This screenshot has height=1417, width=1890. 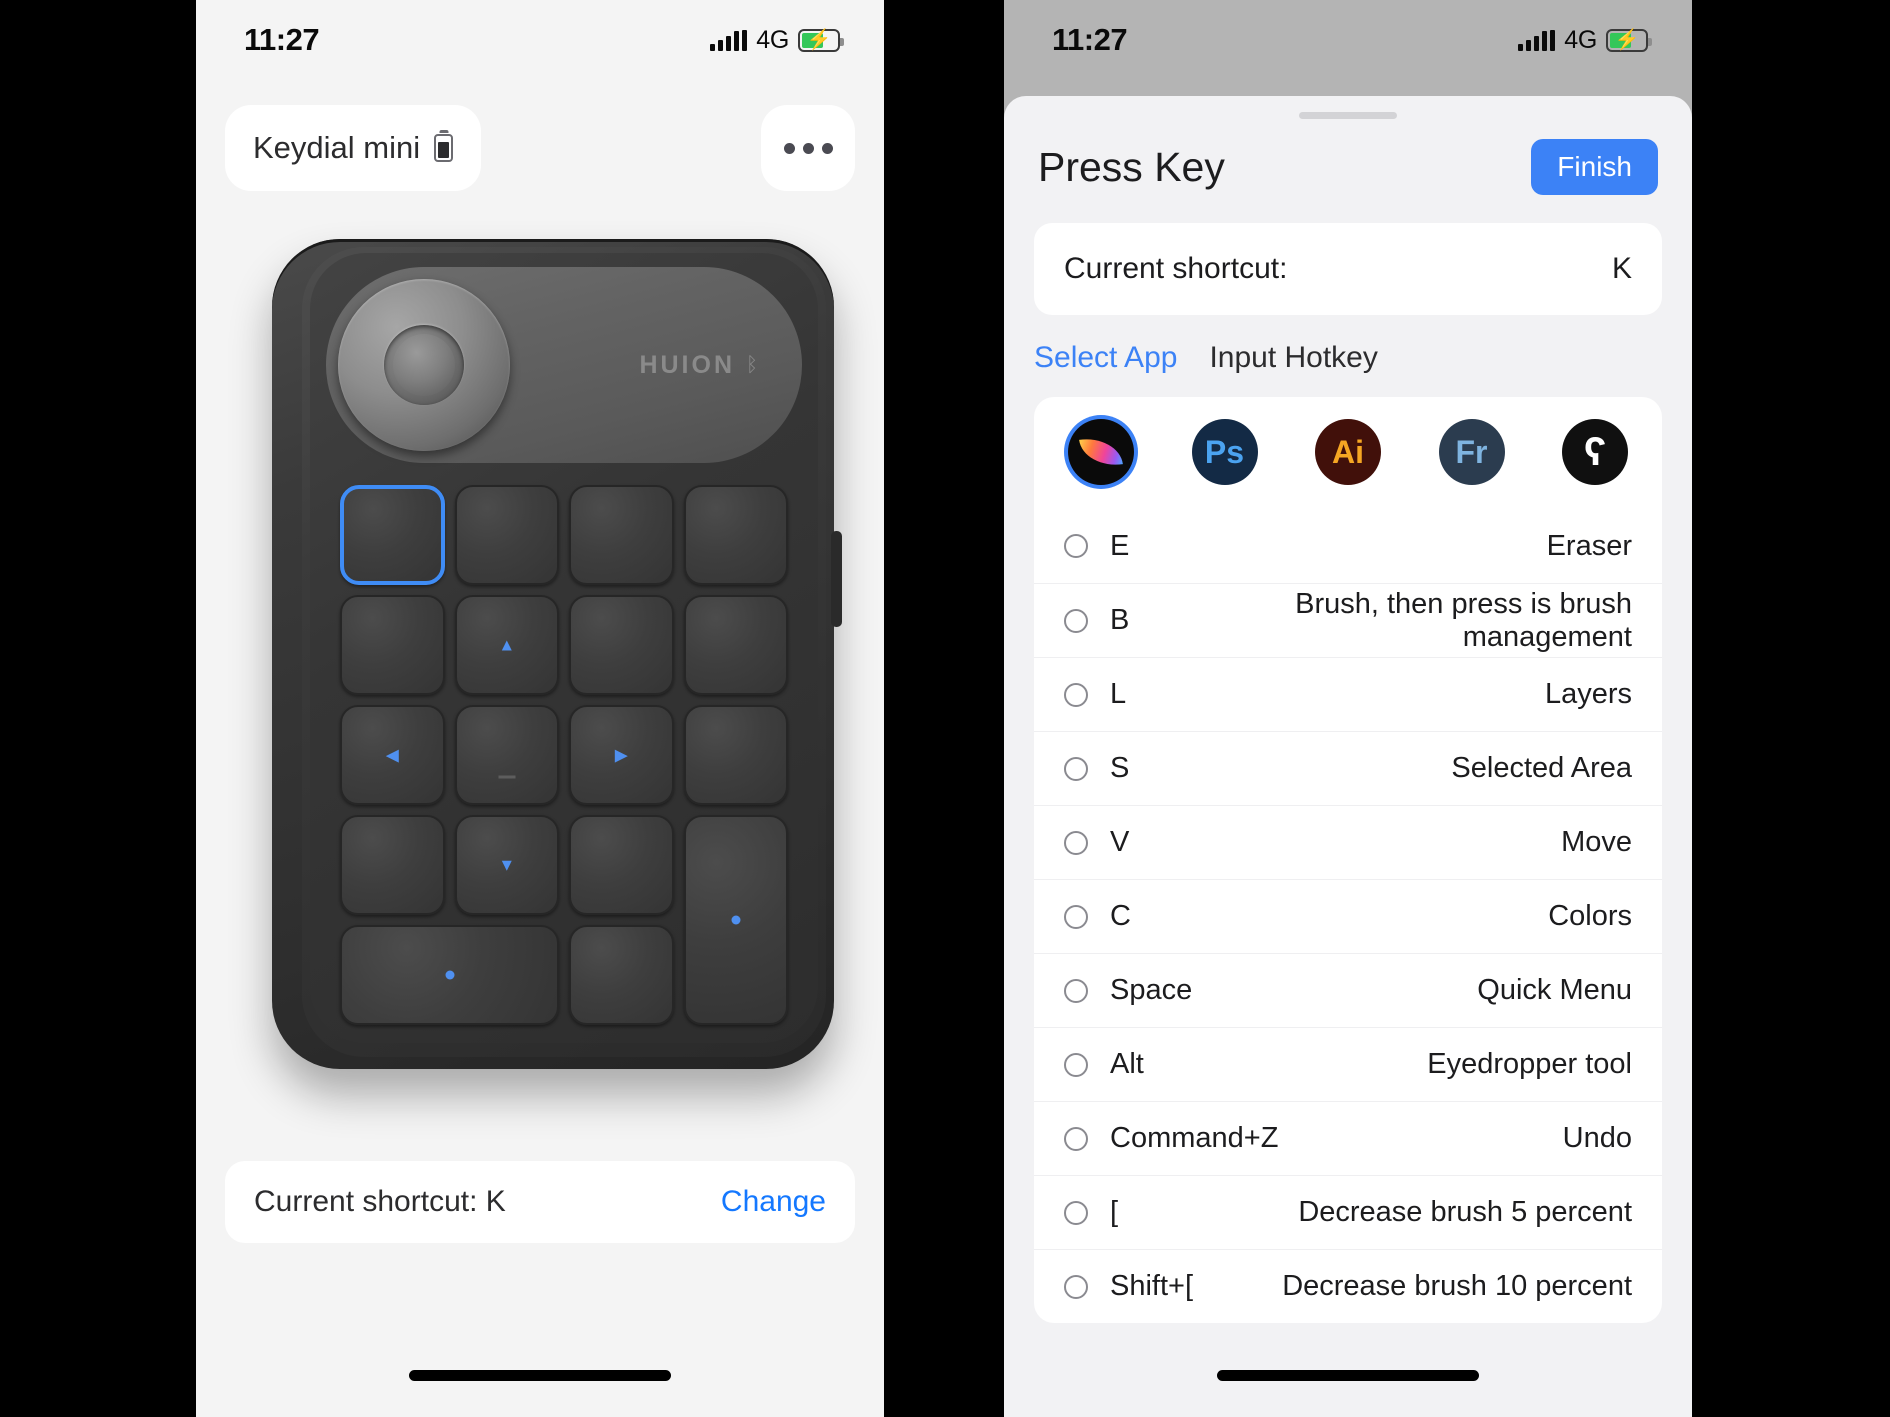 What do you see at coordinates (1131, 166) in the screenshot?
I see `sheet-title: Press Key` at bounding box center [1131, 166].